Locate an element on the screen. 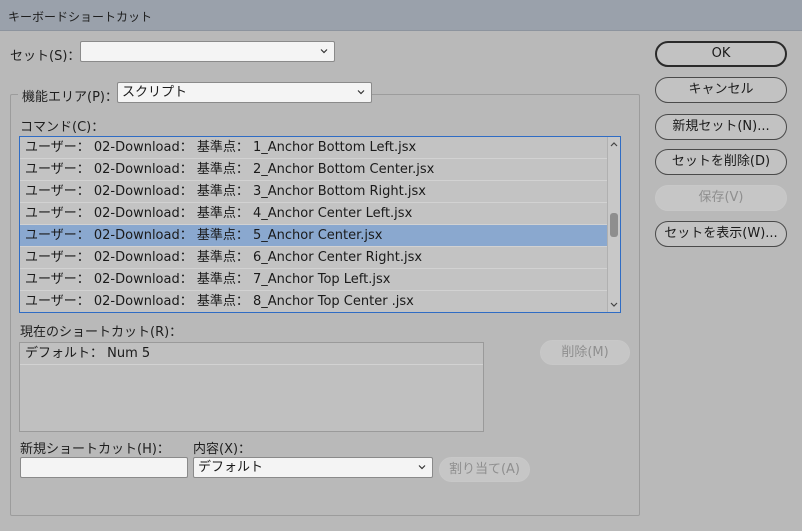 This screenshot has height=531, width=802. set-label: セット(S)： is located at coordinates (45, 56).